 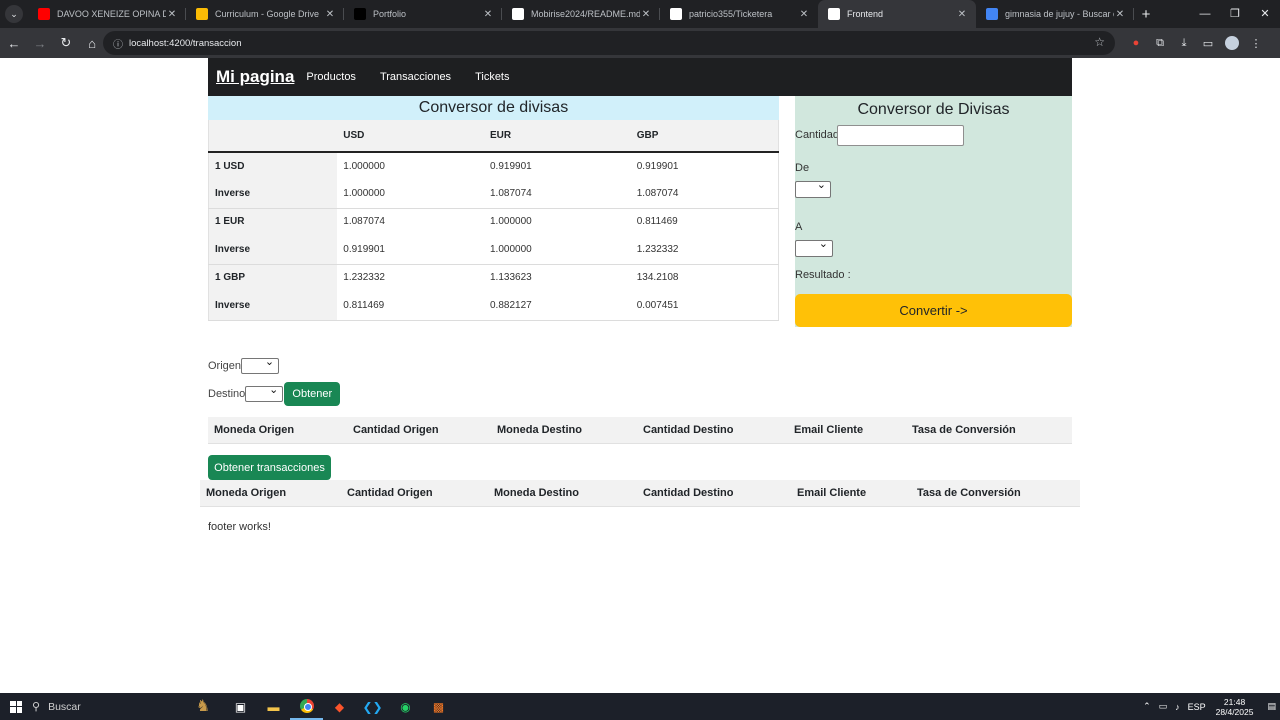 What do you see at coordinates (704, 136) in the screenshot?
I see `rates-header-gbp: GBP` at bounding box center [704, 136].